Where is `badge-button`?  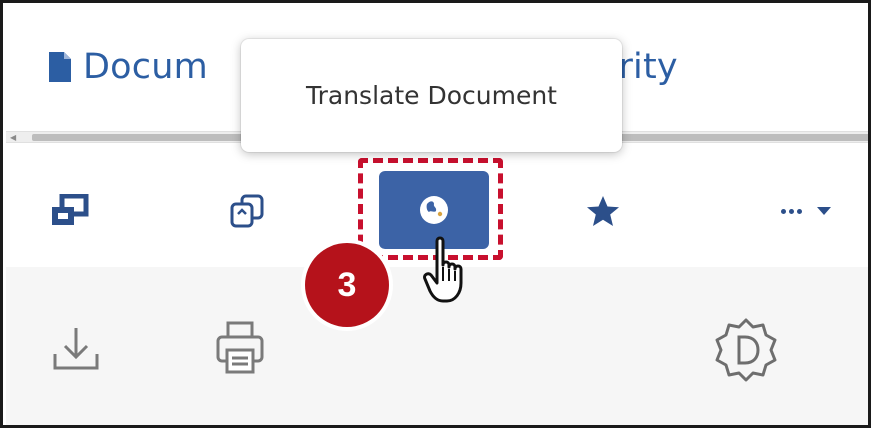
badge-button is located at coordinates (746, 350).